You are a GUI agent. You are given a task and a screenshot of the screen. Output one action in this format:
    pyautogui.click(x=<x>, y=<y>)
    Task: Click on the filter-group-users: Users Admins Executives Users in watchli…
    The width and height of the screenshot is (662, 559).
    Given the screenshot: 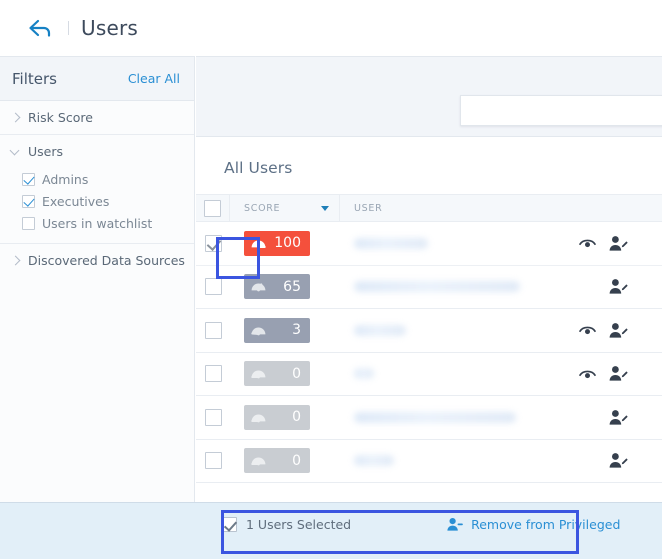 What is the action you would take?
    pyautogui.click(x=97, y=189)
    